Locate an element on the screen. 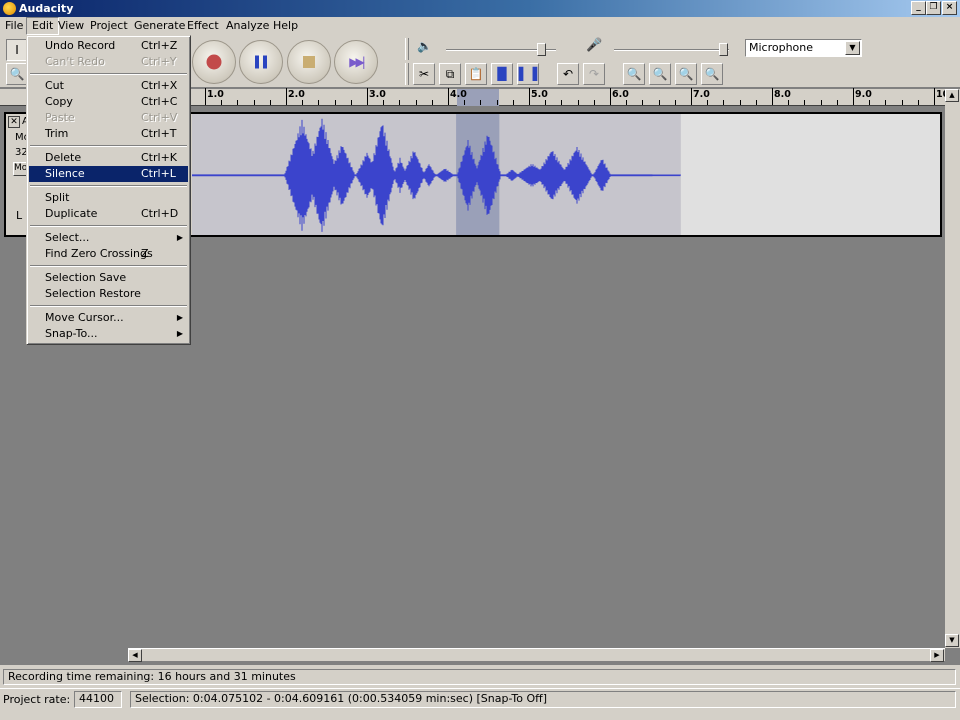 The width and height of the screenshot is (960, 720). vertical-scrollbar: ▲ ▼ is located at coordinates (952, 368).